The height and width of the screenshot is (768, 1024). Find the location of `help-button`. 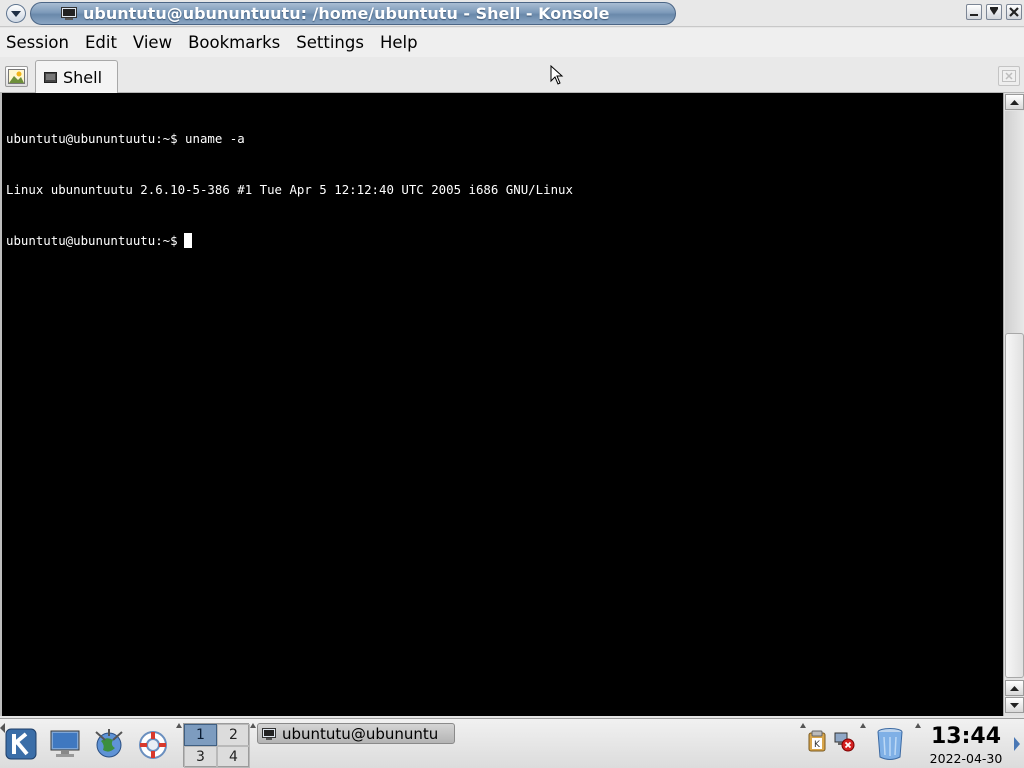

help-button is located at coordinates (153, 744).